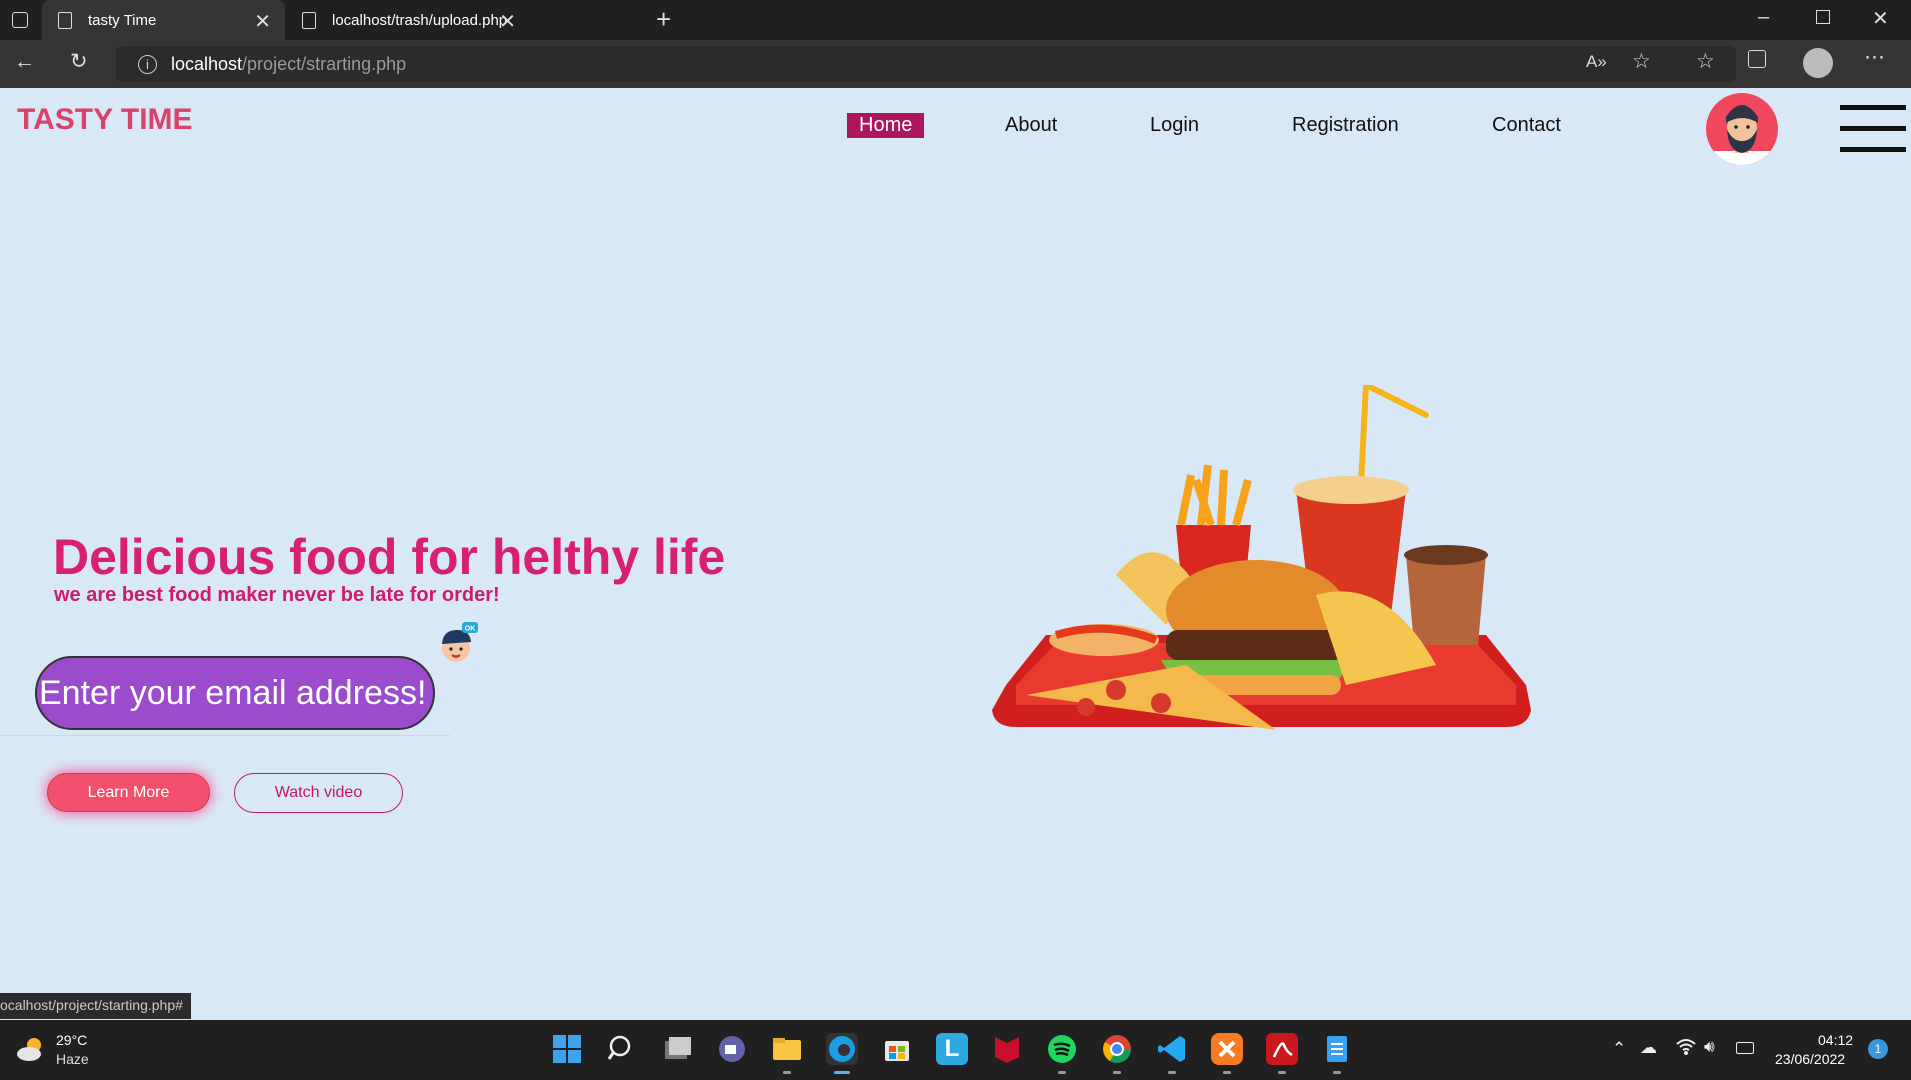 The width and height of the screenshot is (1911, 1080). Describe the element at coordinates (1745, 1048) in the screenshot. I see `battery-icon` at that location.